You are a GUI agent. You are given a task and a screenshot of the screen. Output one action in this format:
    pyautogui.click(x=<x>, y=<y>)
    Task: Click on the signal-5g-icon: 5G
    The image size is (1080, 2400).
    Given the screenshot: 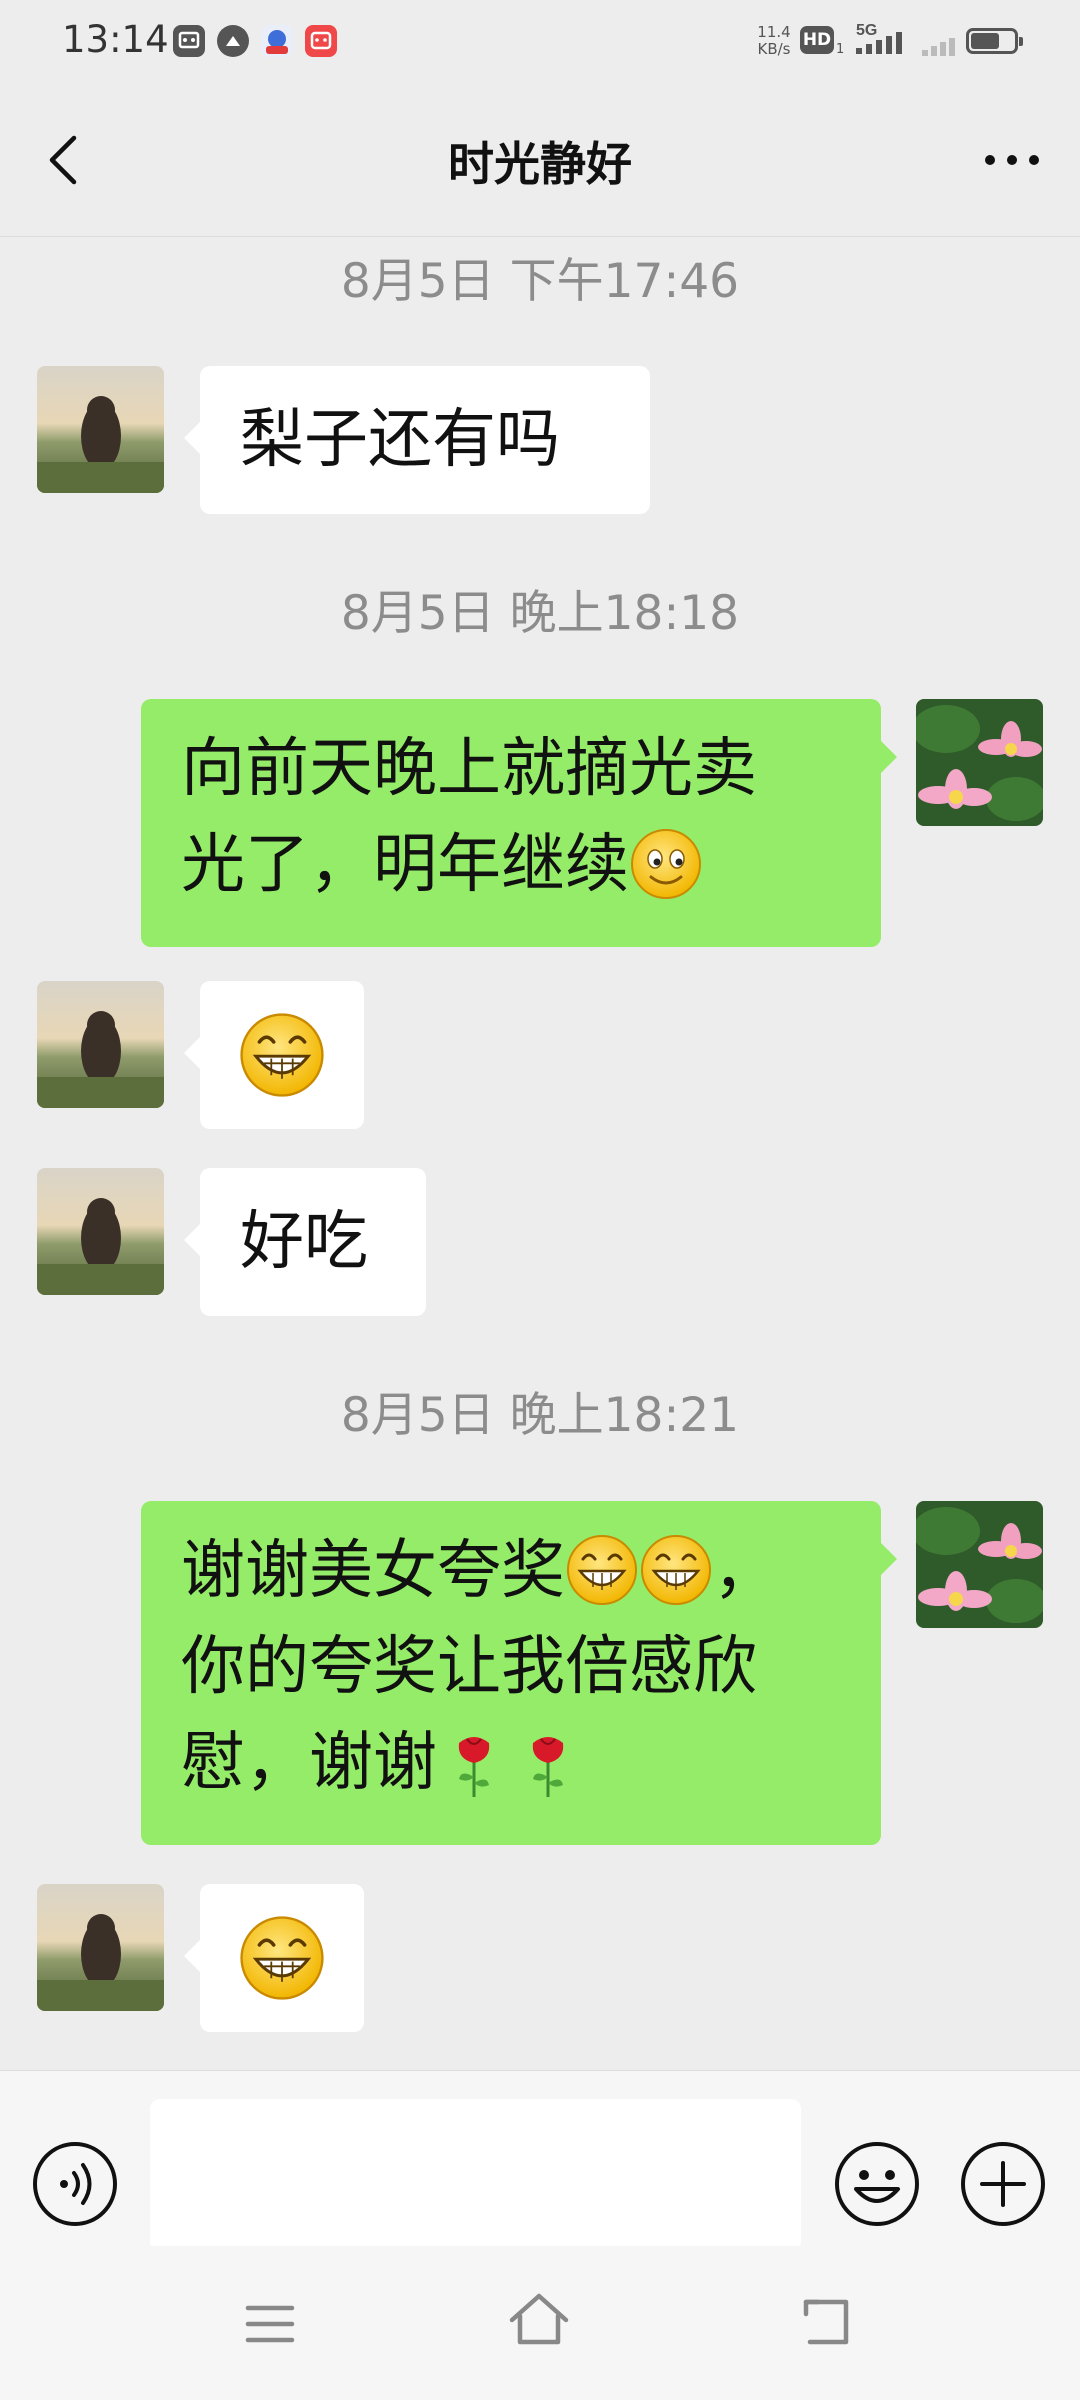 What is the action you would take?
    pyautogui.click(x=884, y=42)
    